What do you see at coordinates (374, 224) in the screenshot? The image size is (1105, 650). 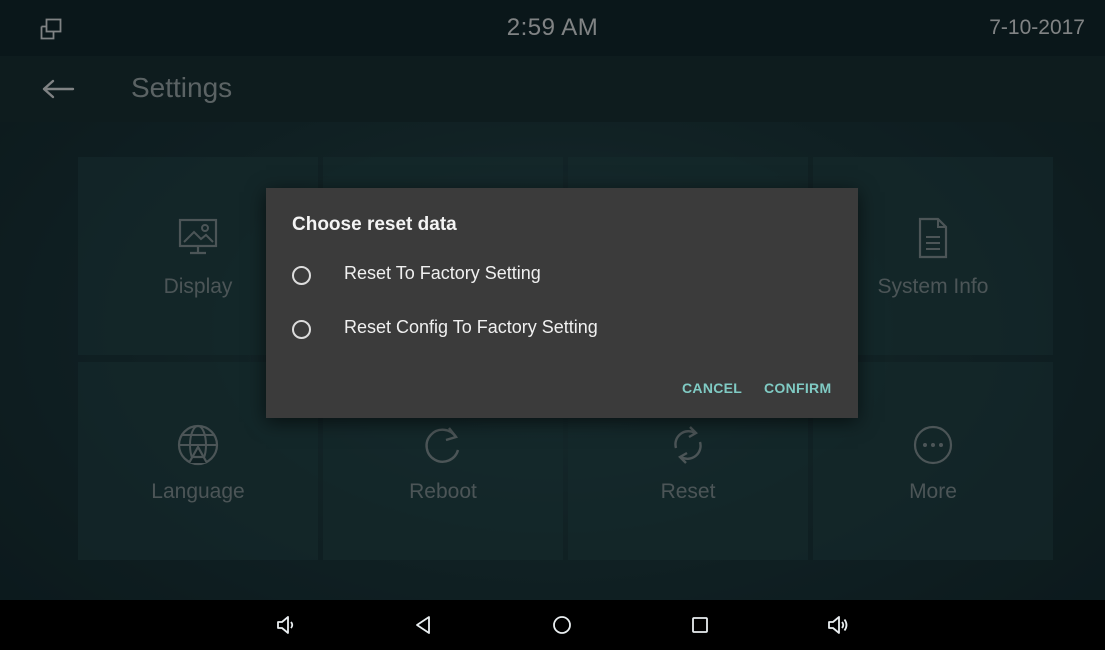 I see `dialog-title: Choose reset data` at bounding box center [374, 224].